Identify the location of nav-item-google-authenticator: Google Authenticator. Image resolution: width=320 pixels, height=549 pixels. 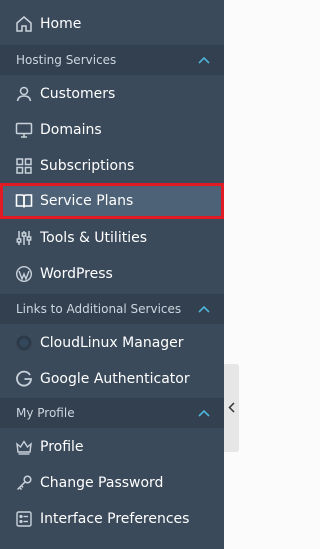
(112, 379).